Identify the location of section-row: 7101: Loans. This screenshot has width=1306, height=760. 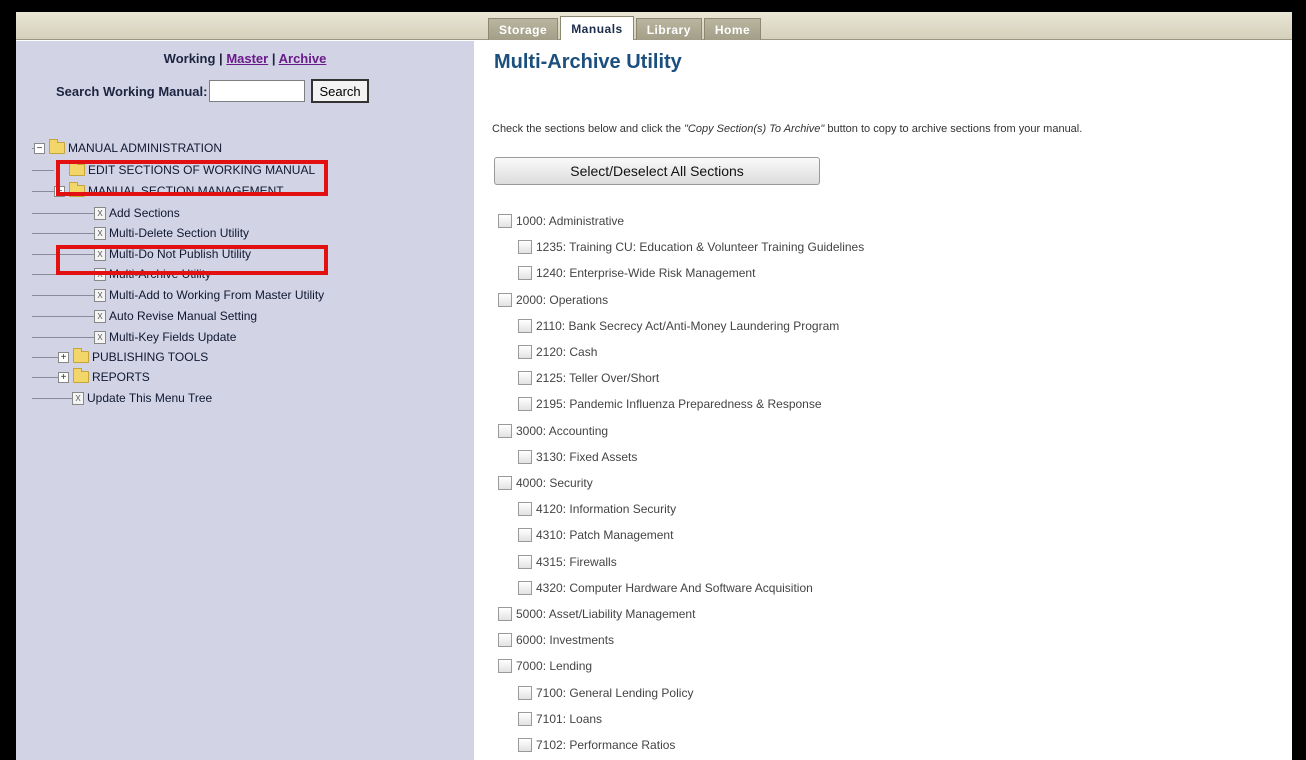
(560, 719).